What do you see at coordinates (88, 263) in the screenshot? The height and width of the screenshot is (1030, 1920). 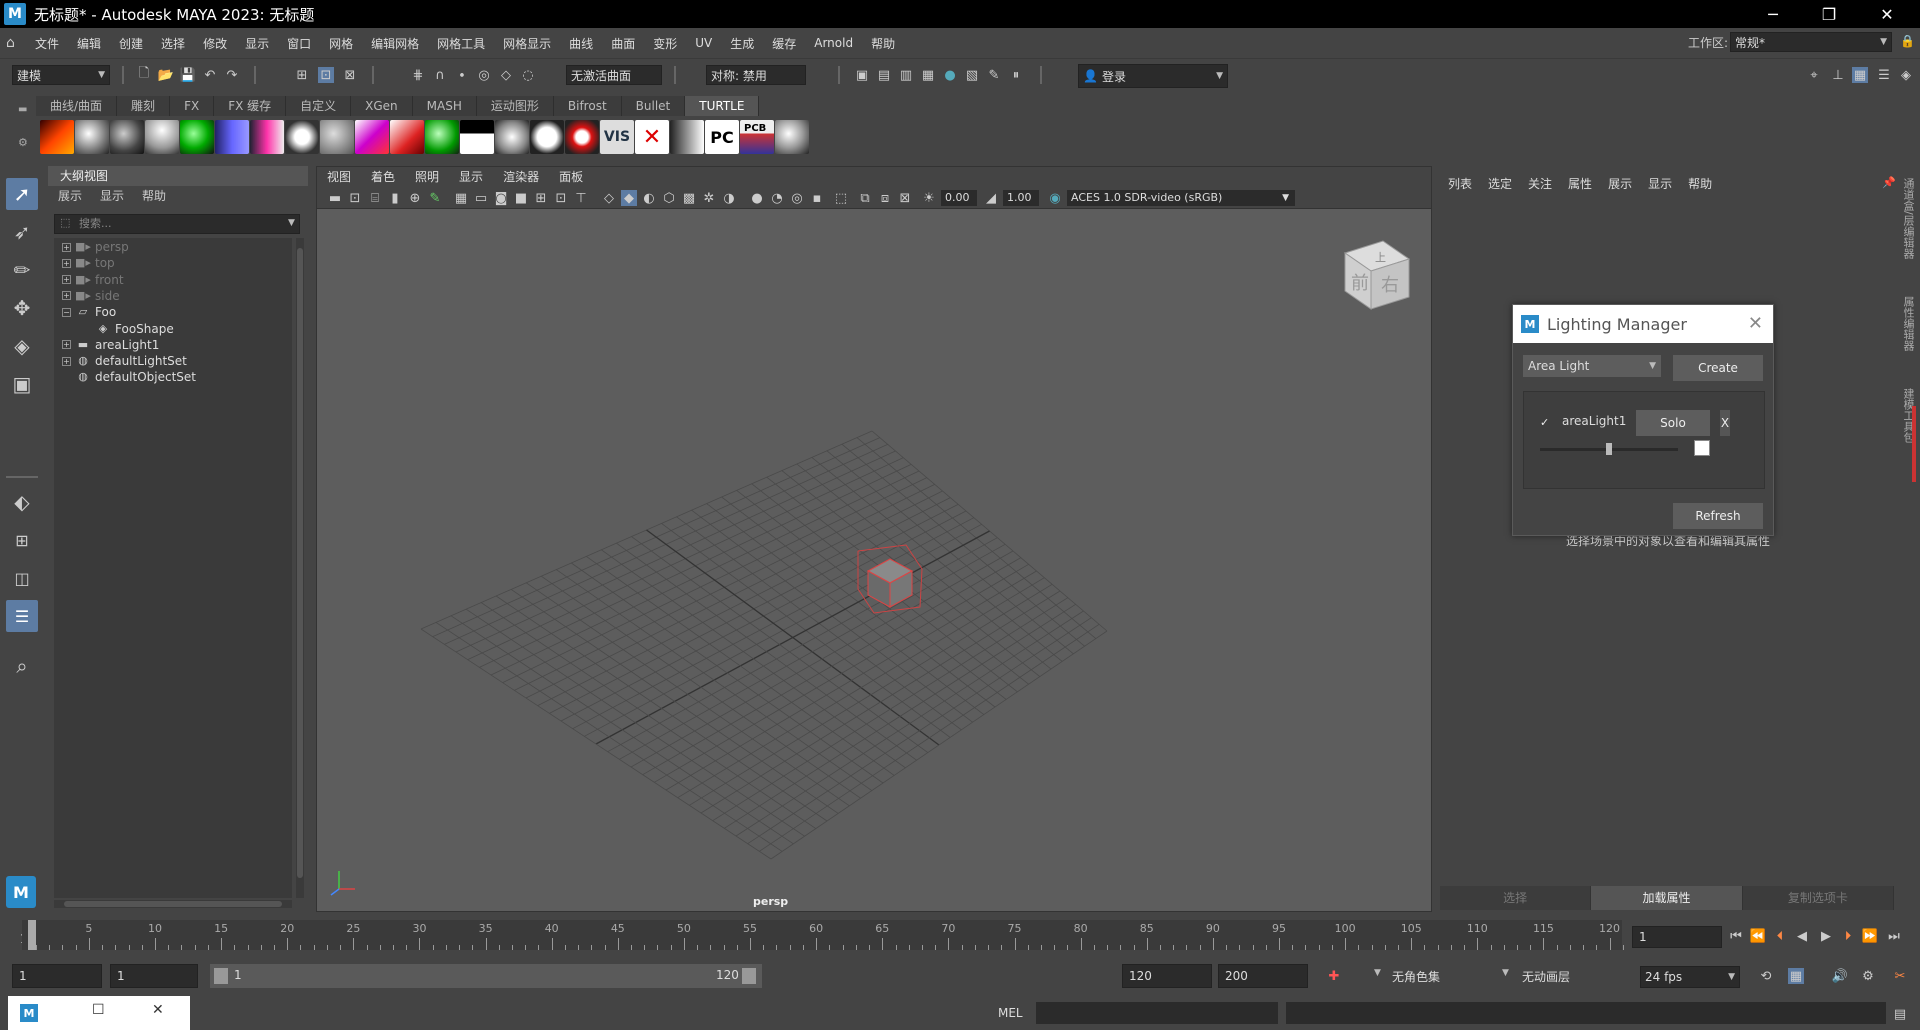 I see `outliner-item-top: + ■▸ top` at bounding box center [88, 263].